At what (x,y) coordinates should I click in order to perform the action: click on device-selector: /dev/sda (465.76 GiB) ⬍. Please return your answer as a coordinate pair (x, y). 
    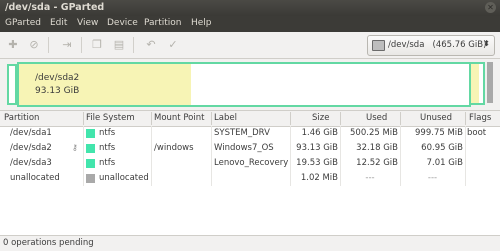
    Looking at the image, I should click on (431, 45).